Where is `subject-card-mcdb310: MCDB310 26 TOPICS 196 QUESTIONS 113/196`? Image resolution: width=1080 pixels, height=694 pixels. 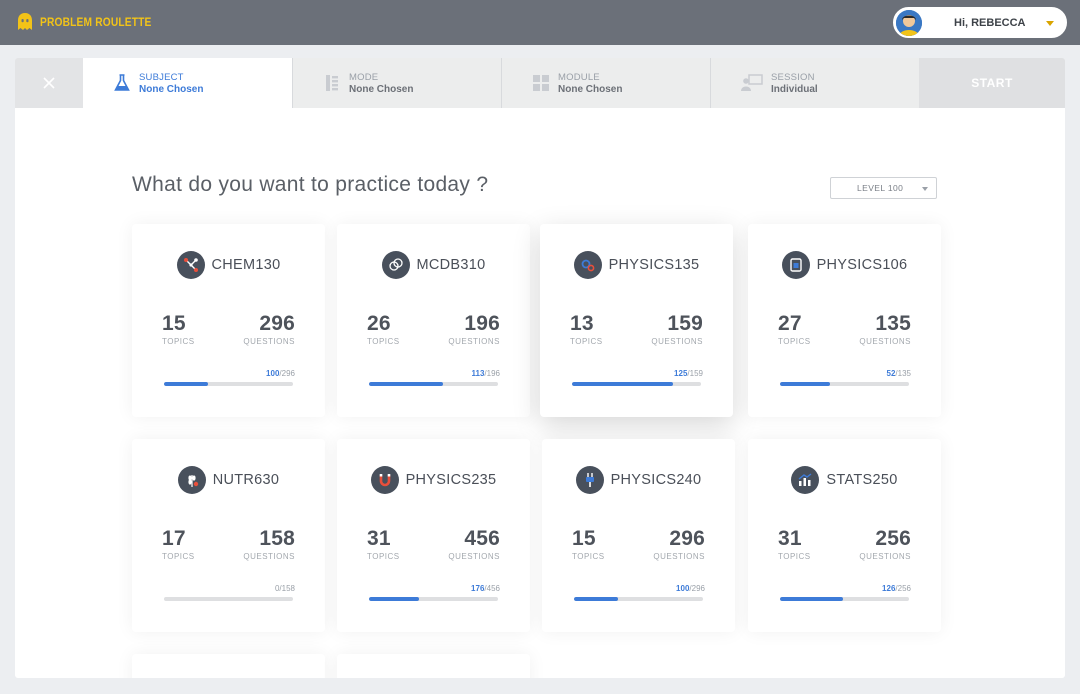 subject-card-mcdb310: MCDB310 26 TOPICS 196 QUESTIONS 113/196 is located at coordinates (433, 320).